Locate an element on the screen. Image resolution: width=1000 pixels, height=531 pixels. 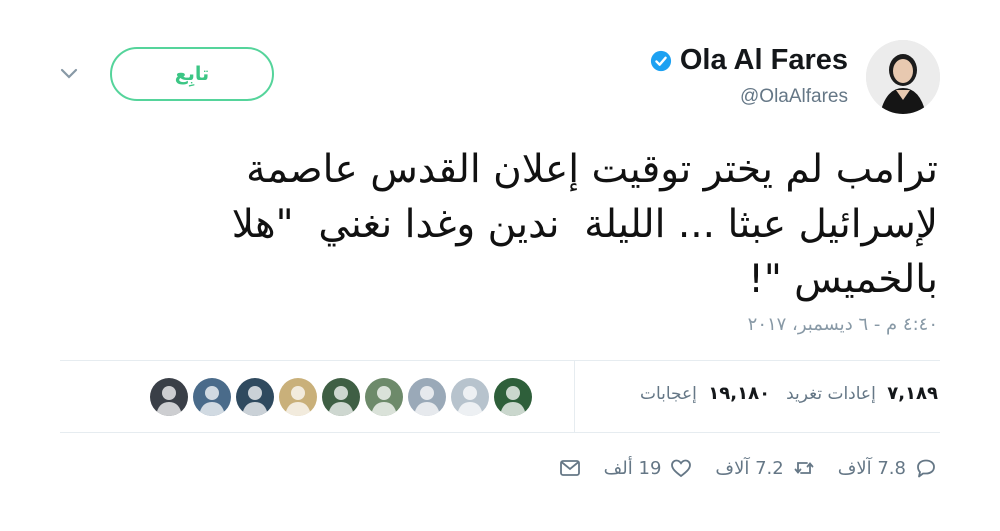
tweet-timestamp: ٤:٤٠ م - ٦ ديسمبر، ٢٠١٧ is located at coordinates (843, 324).